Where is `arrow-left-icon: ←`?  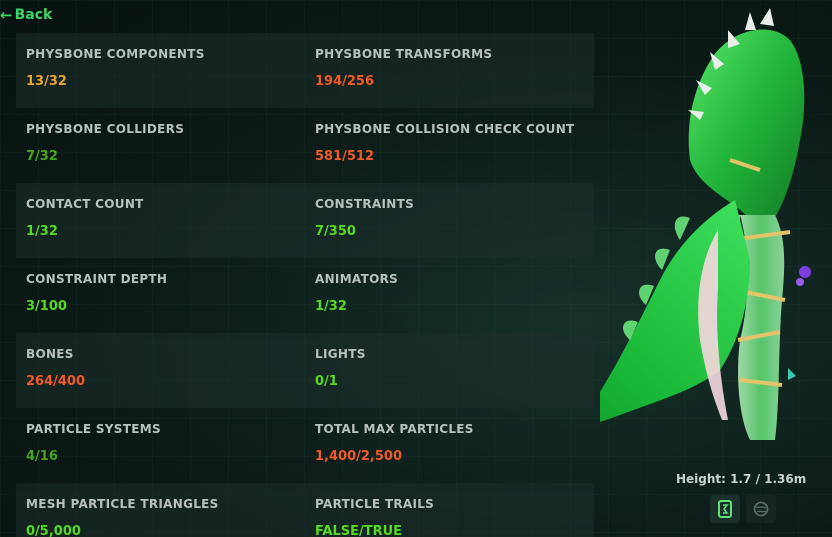 arrow-left-icon: ← is located at coordinates (6, 15).